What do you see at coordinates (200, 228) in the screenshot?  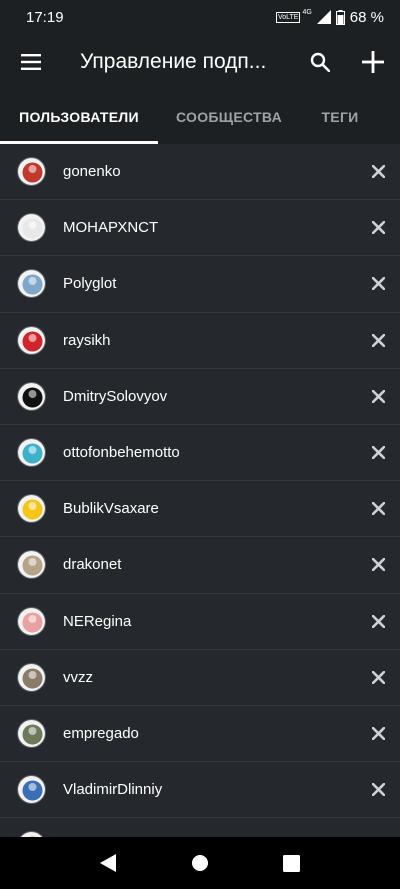 I see `user-row: МОНАРХNCT` at bounding box center [200, 228].